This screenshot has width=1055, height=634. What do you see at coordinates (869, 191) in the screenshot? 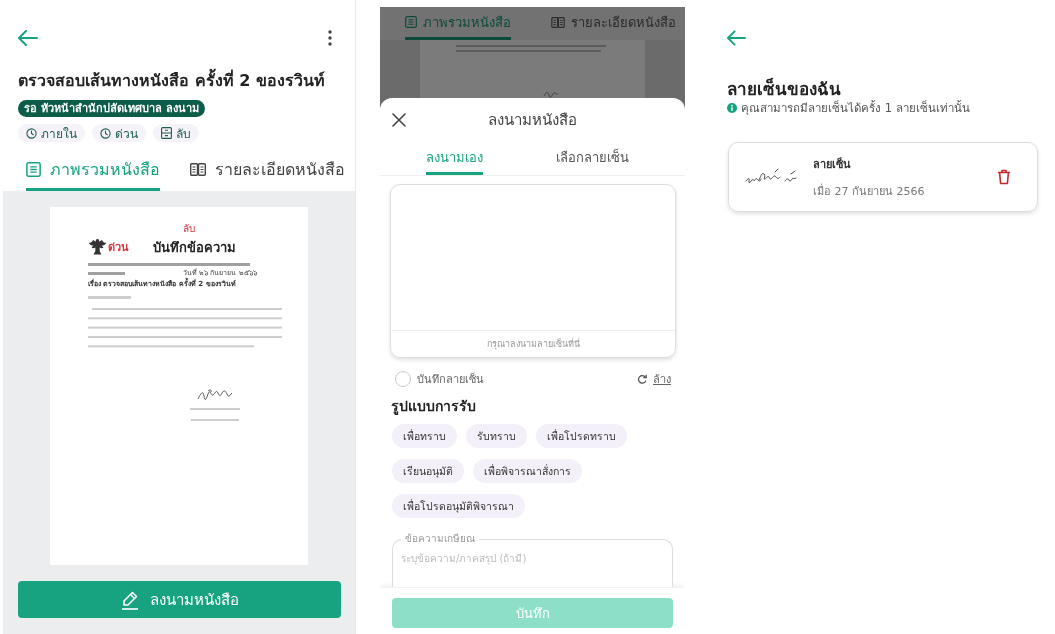
I see `signature-date: เมื่อ 27 กันยายน 2566` at bounding box center [869, 191].